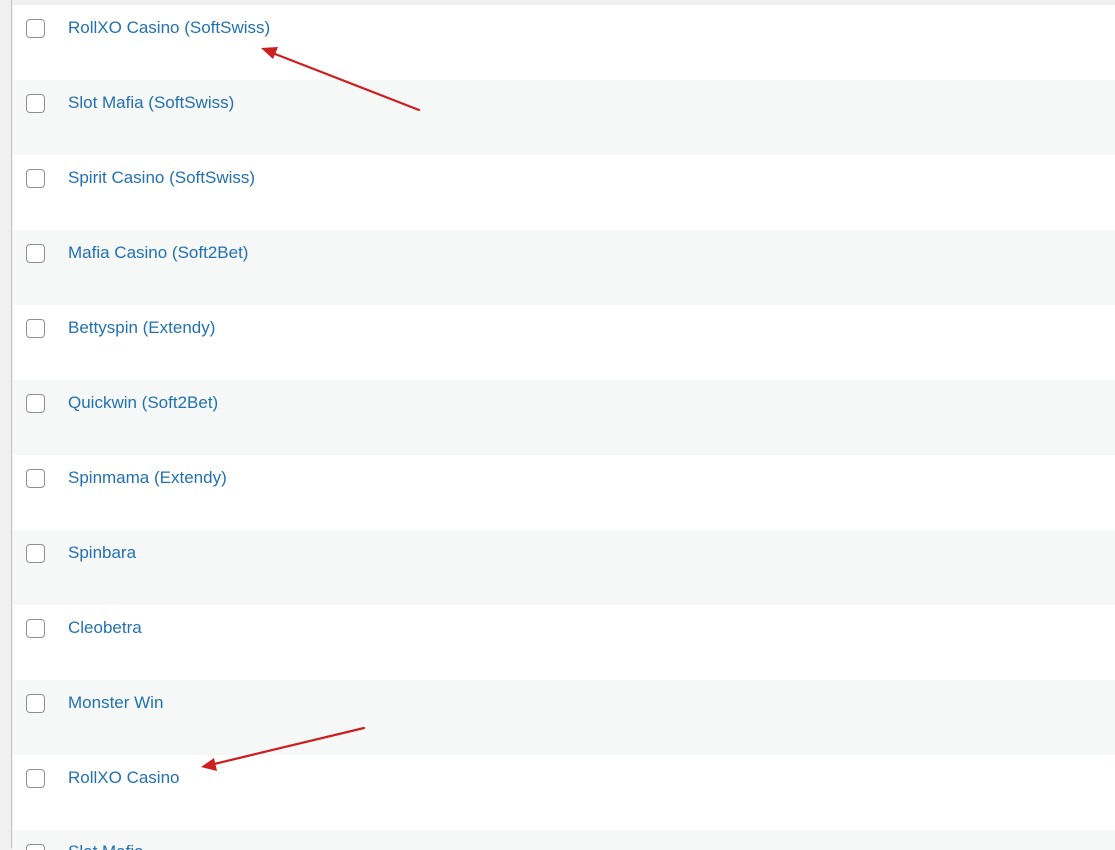  Describe the element at coordinates (147, 478) in the screenshot. I see `item-title-link: Spinmama (Extendy)` at that location.